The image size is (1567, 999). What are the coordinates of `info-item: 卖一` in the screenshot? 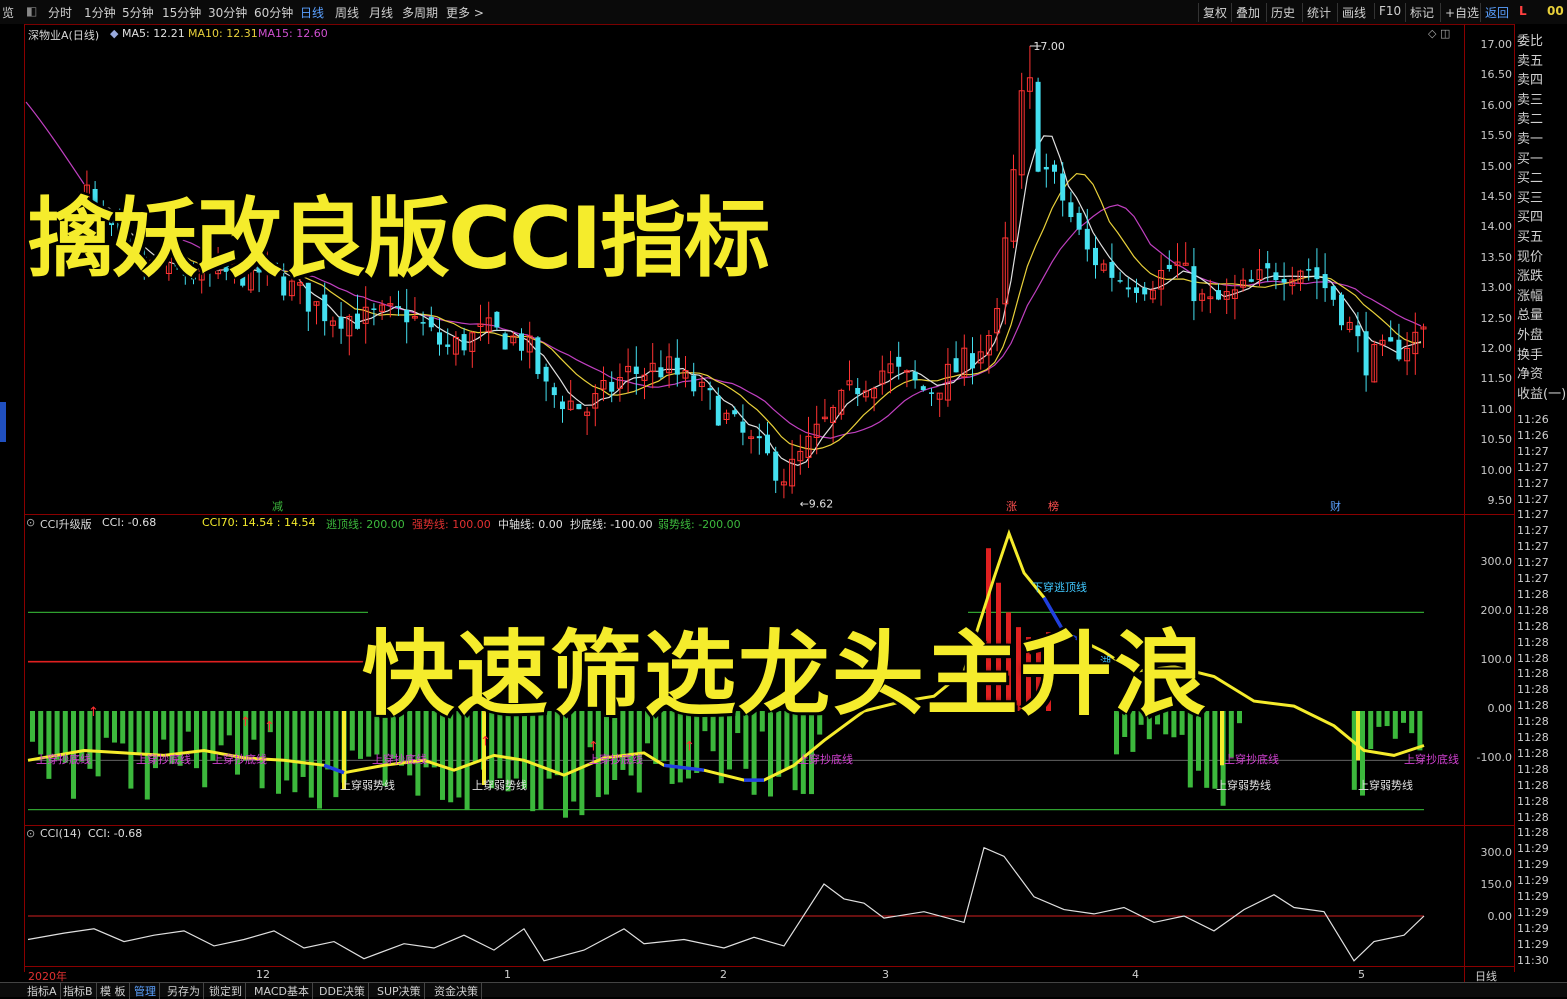 It's located at (1530, 139).